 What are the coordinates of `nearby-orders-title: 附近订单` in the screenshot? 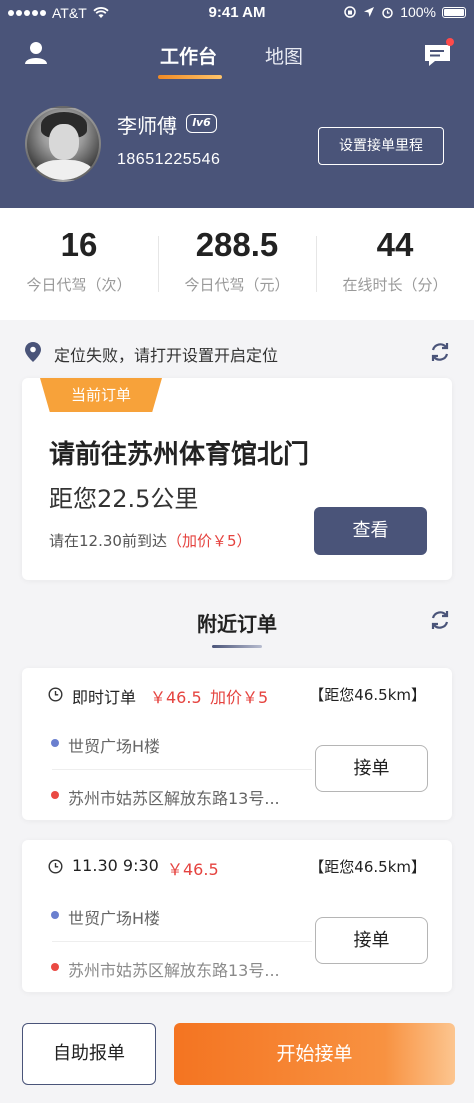 It's located at (237, 624).